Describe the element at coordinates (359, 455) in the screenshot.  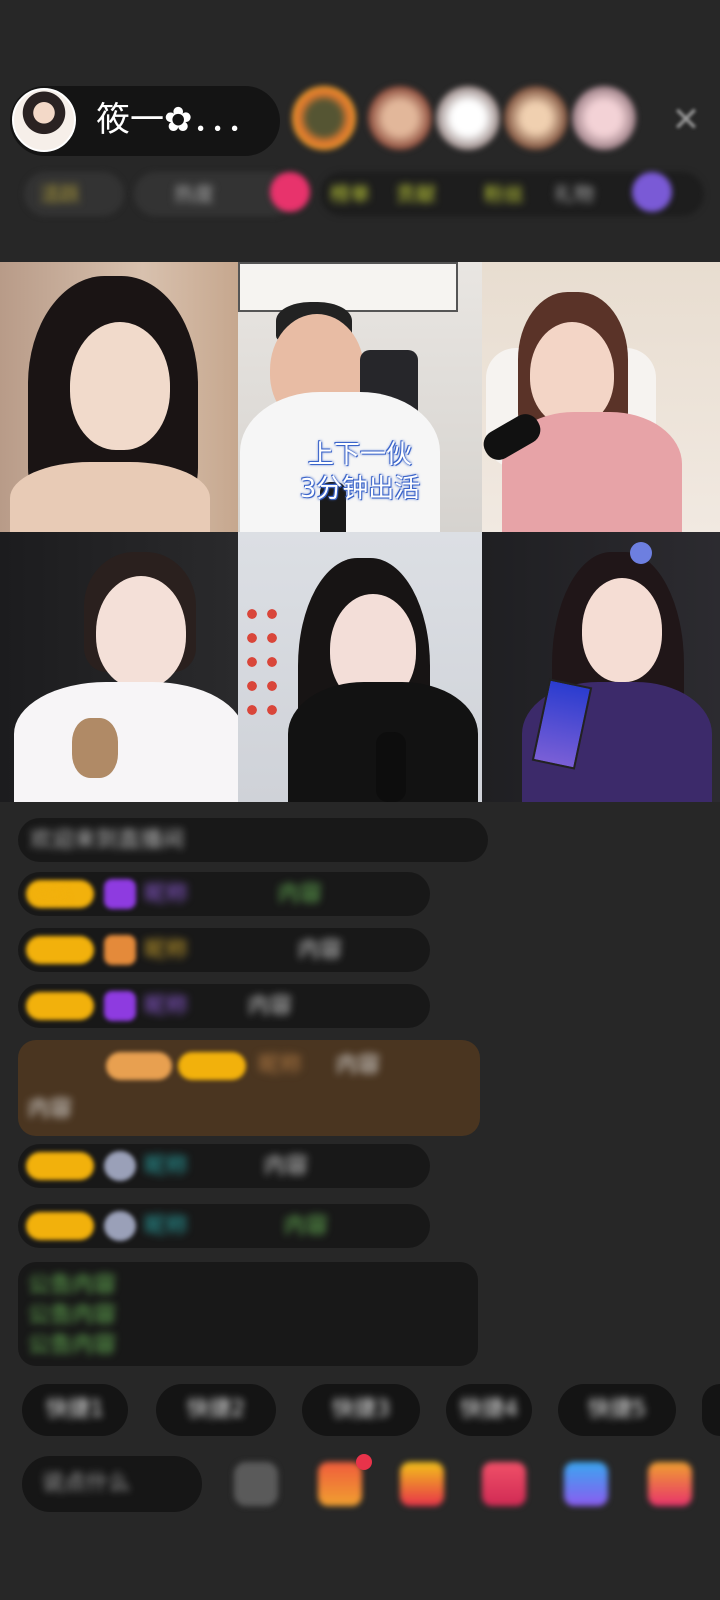
I see `caption-line: 上下一伙` at that location.